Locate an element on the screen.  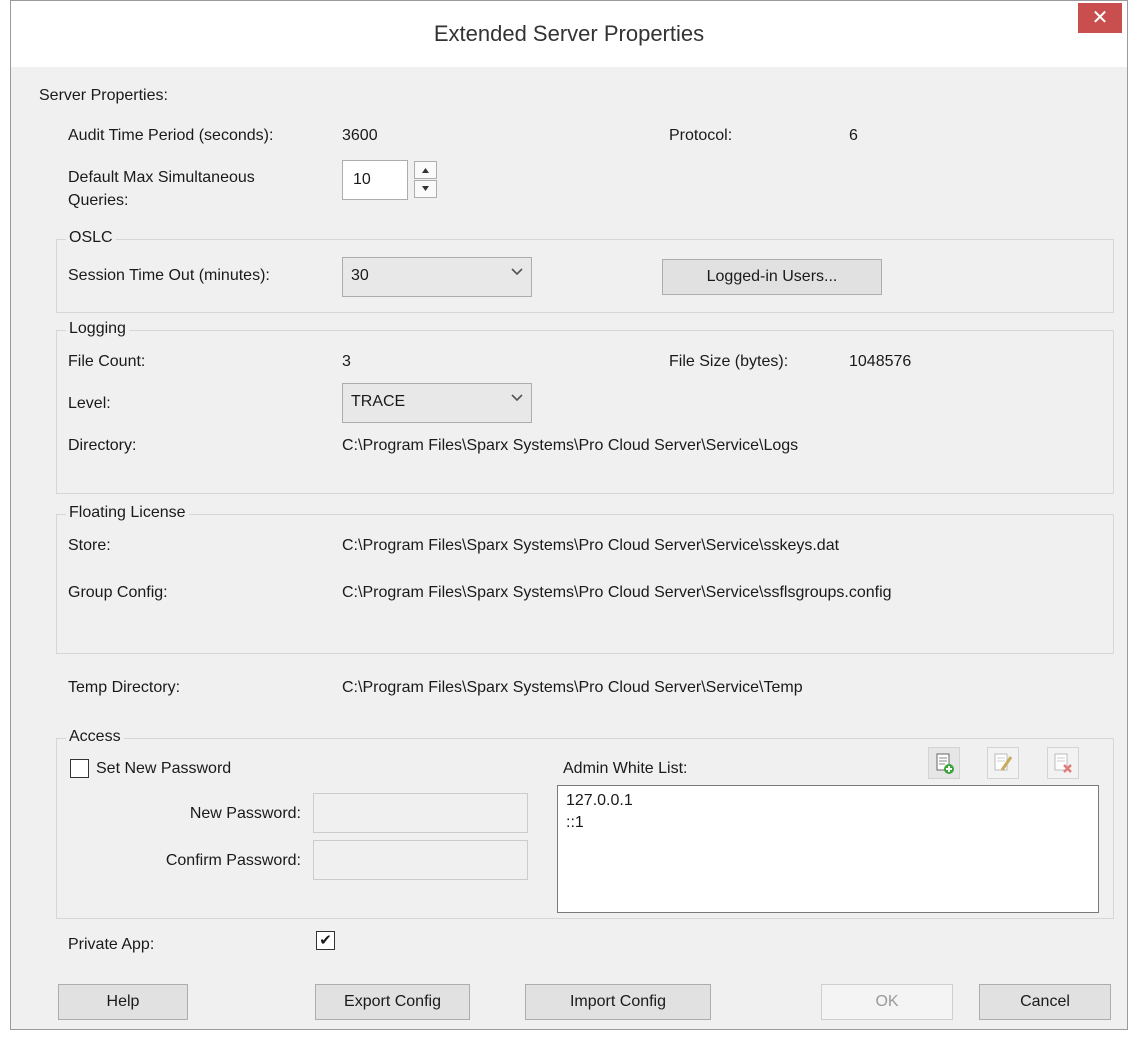
arrow-up-icon is located at coordinates (425, 170).